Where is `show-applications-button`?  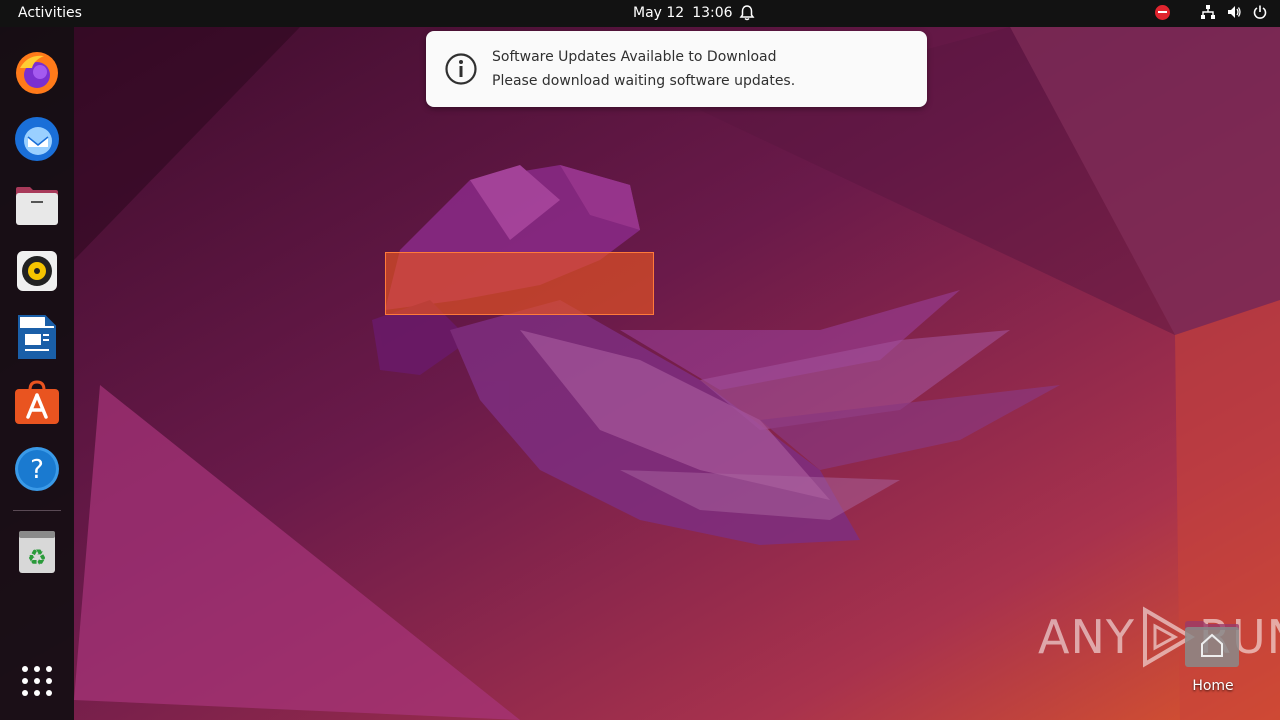
show-applications-button is located at coordinates (37, 681).